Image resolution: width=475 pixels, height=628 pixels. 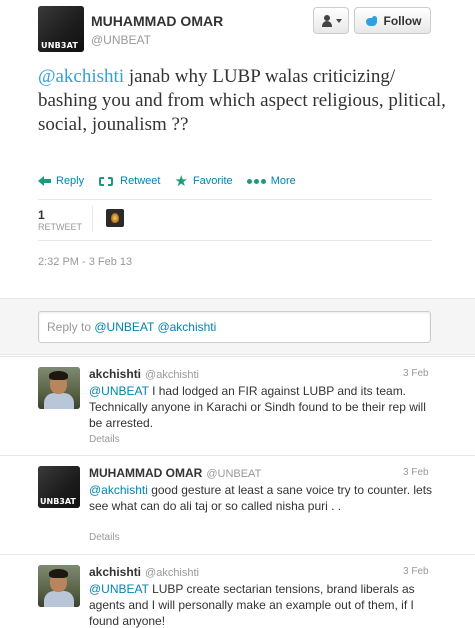 What do you see at coordinates (402, 20) in the screenshot?
I see `follow-label: Follow` at bounding box center [402, 20].